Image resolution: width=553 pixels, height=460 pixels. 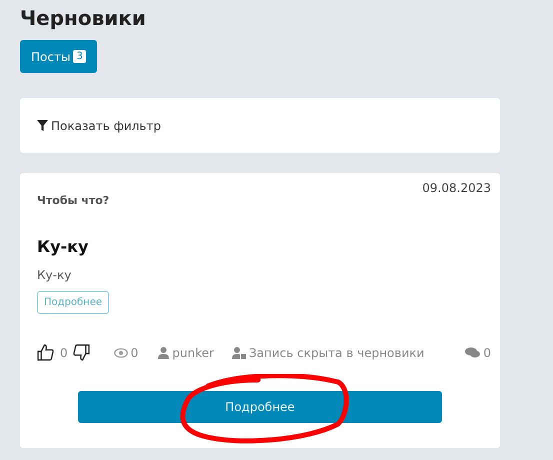 What do you see at coordinates (54, 275) in the screenshot?
I see `post-text: Ку-ку` at bounding box center [54, 275].